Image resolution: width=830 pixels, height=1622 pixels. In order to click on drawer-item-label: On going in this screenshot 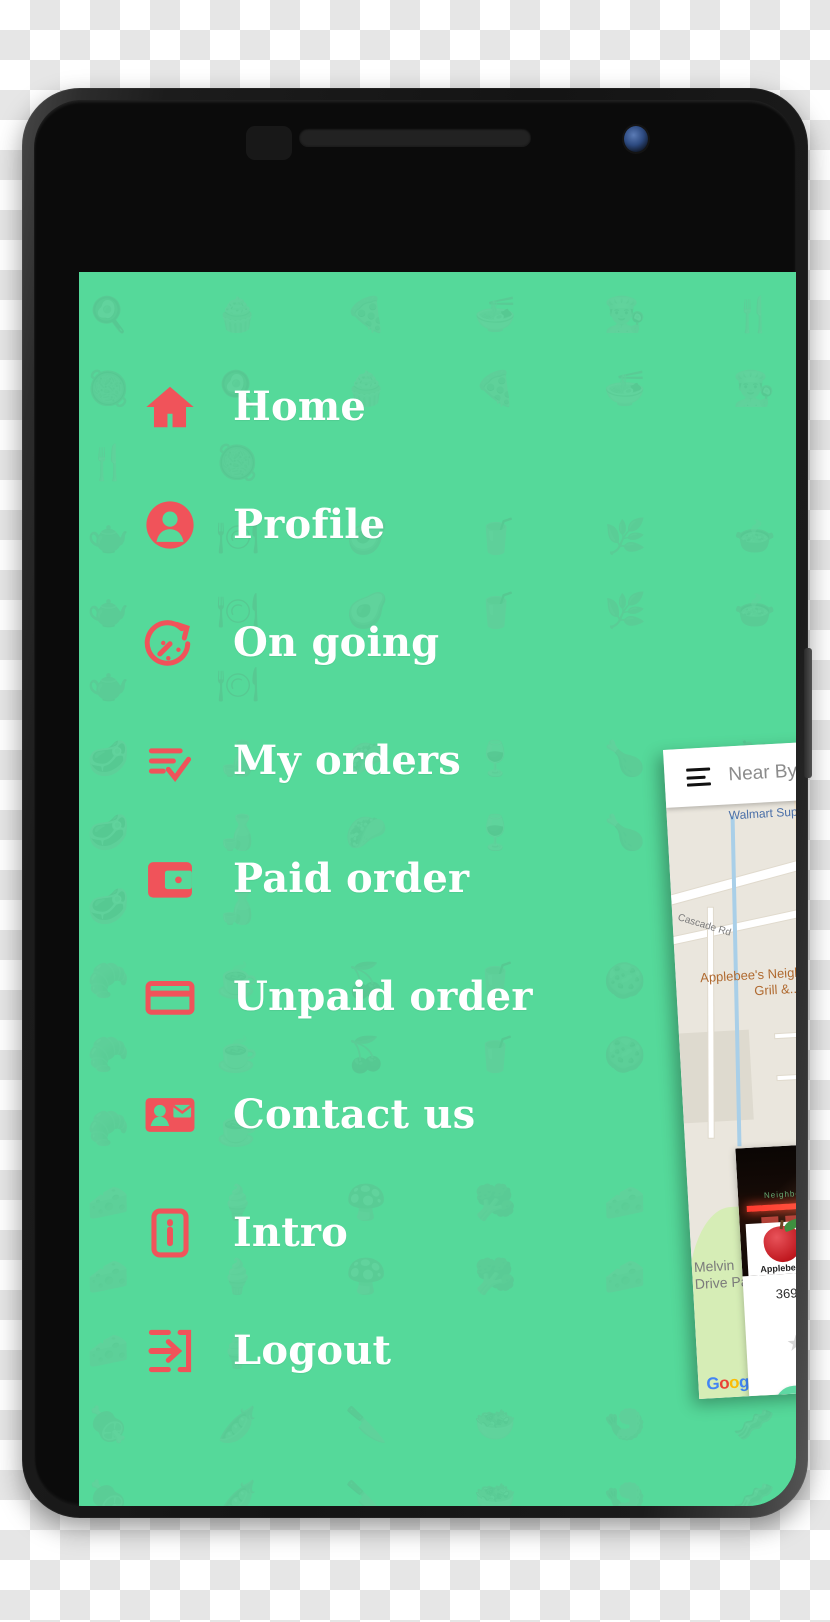, I will do `click(336, 643)`.